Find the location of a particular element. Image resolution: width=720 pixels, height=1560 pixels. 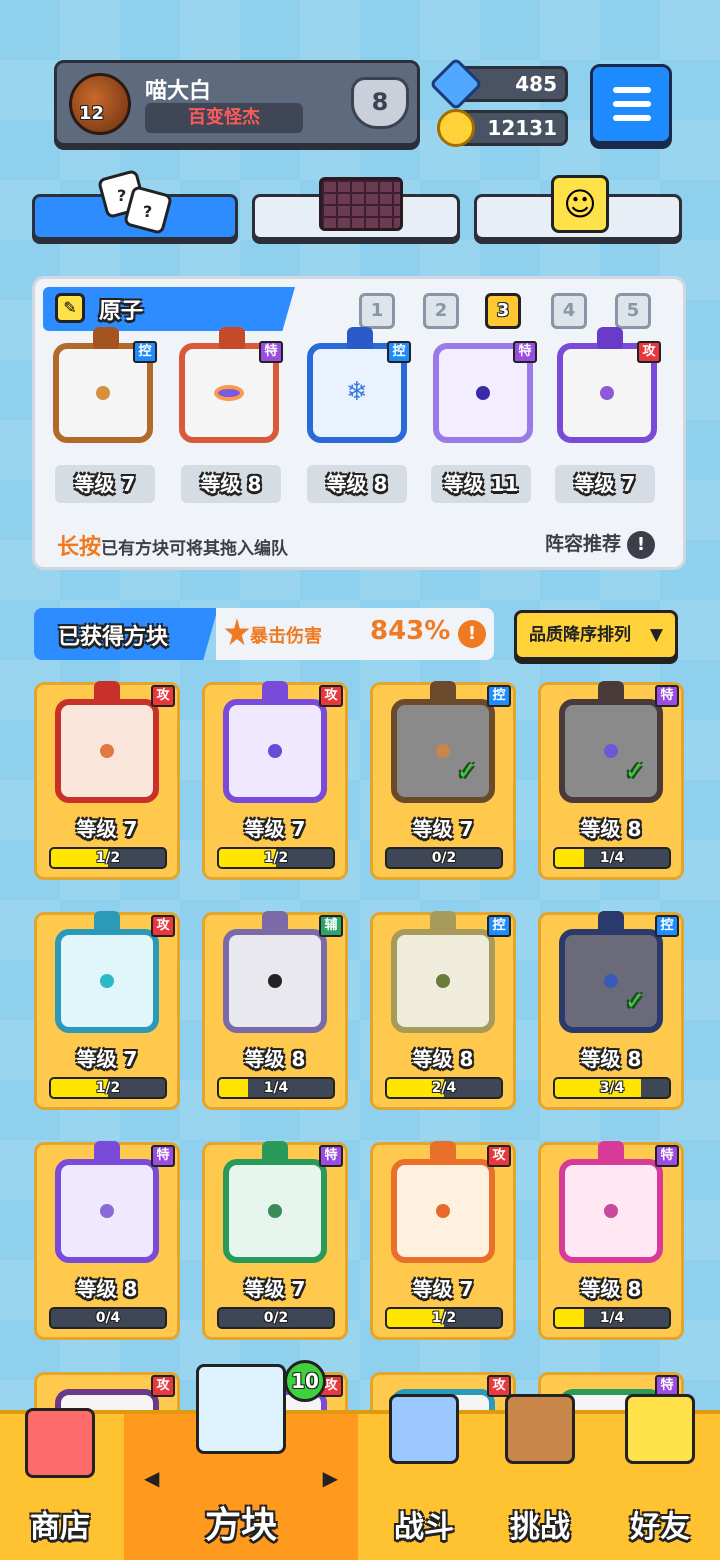

nav-challenge-label: 挑战 is located at coordinates (540, 1527).